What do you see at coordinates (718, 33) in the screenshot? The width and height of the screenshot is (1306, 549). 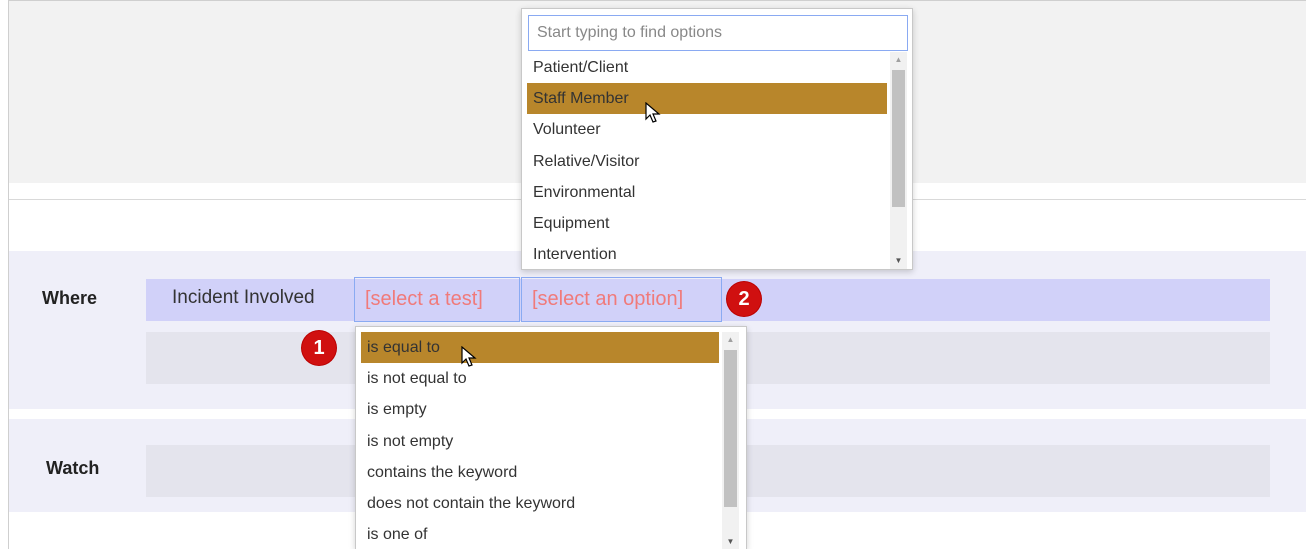 I see `option-search-input` at bounding box center [718, 33].